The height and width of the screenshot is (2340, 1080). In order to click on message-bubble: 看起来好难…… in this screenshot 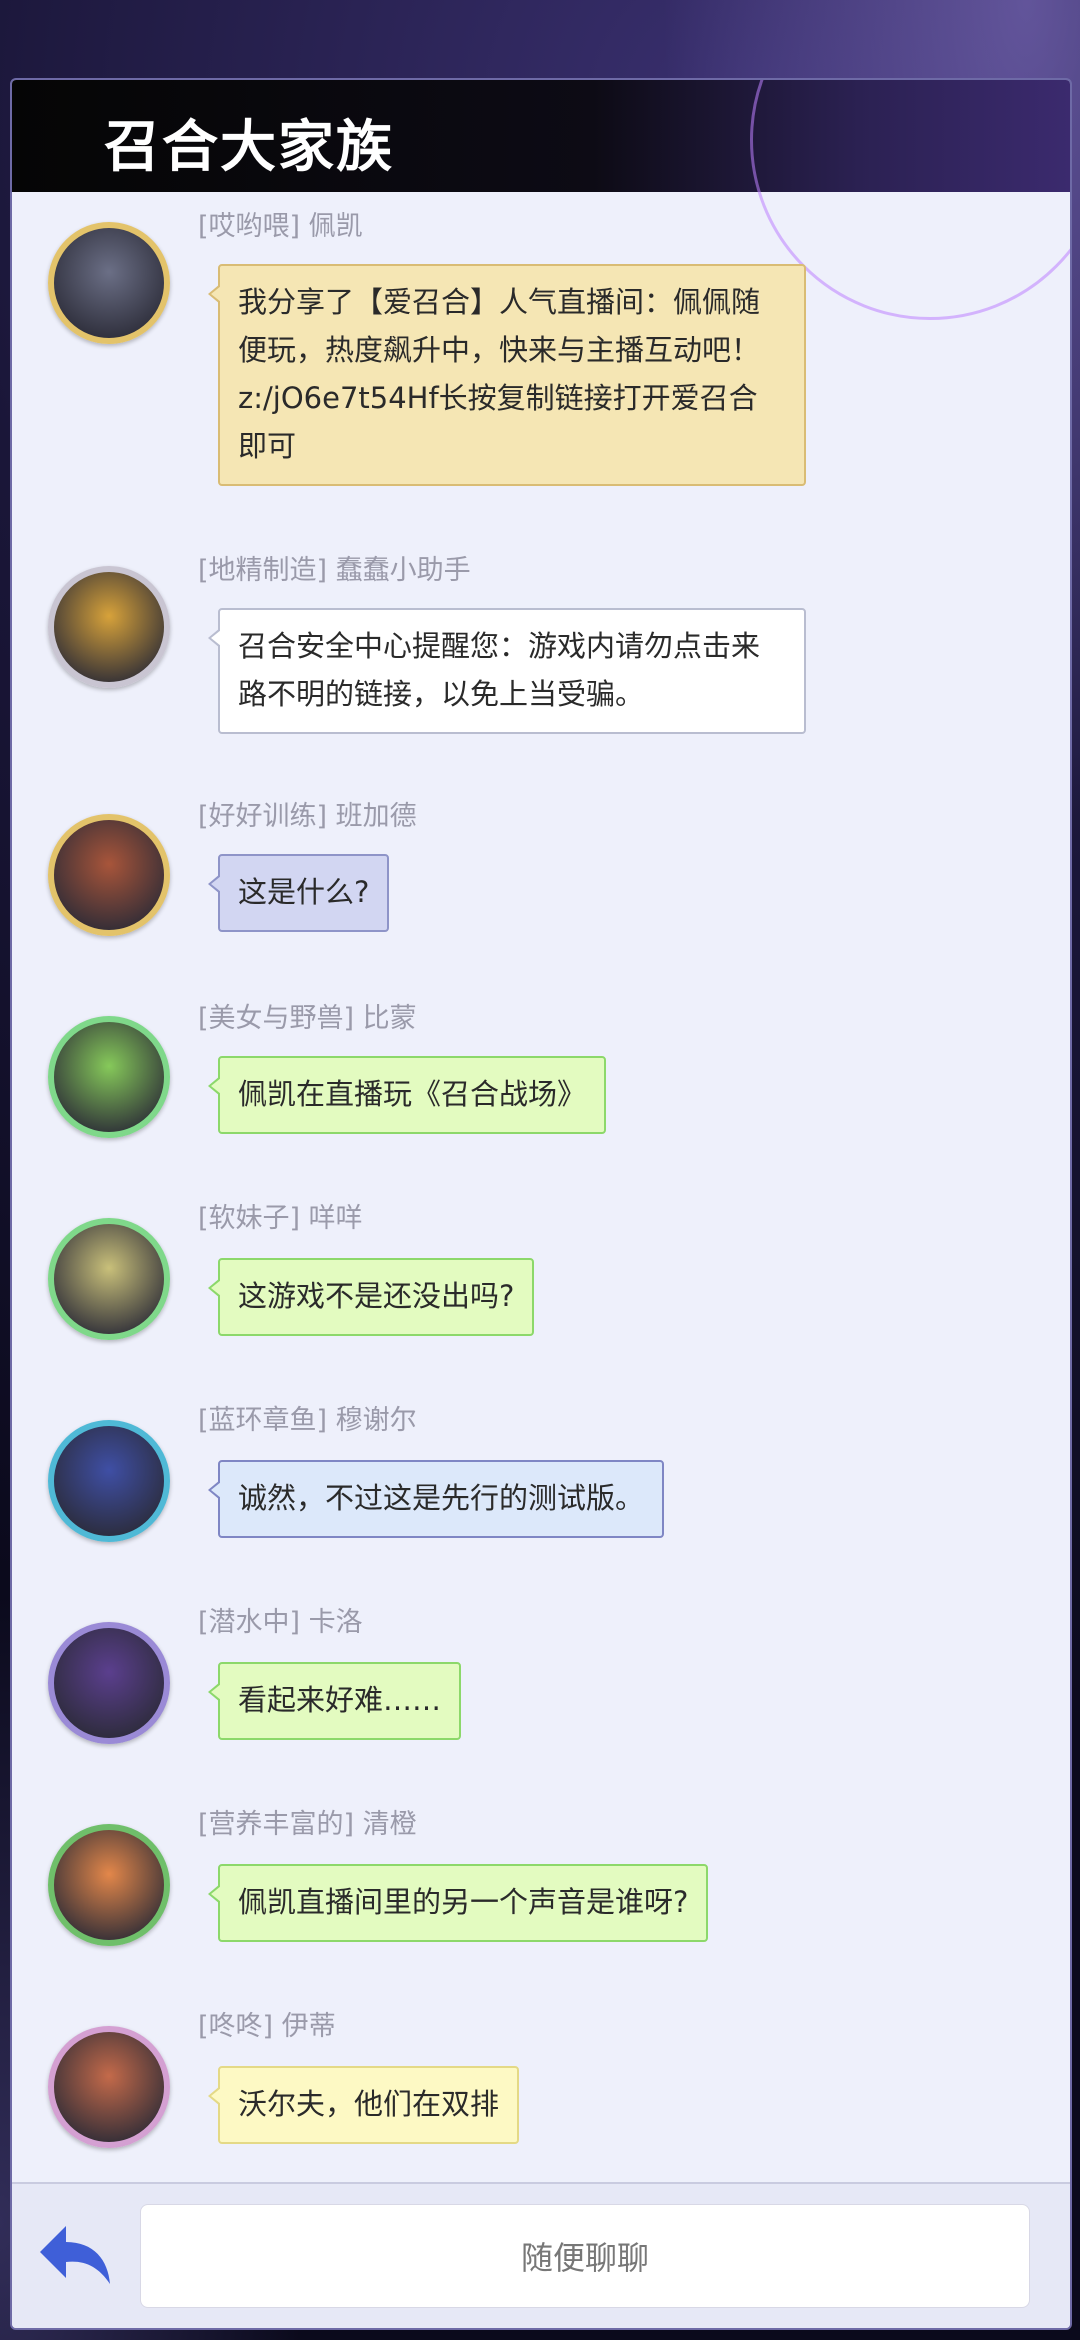, I will do `click(334, 1701)`.